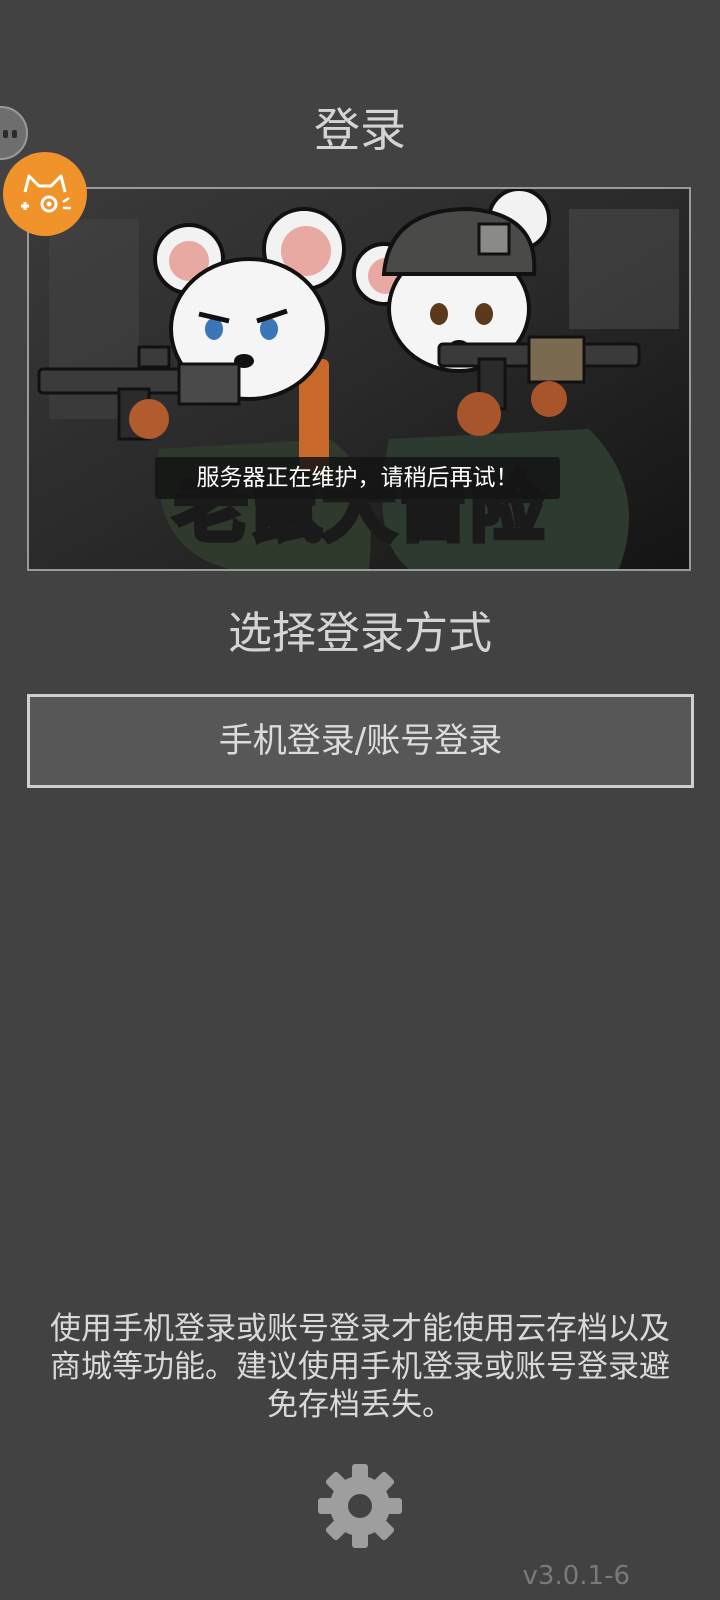  What do you see at coordinates (576, 1576) in the screenshot?
I see `app-version: v3.0.1-6` at bounding box center [576, 1576].